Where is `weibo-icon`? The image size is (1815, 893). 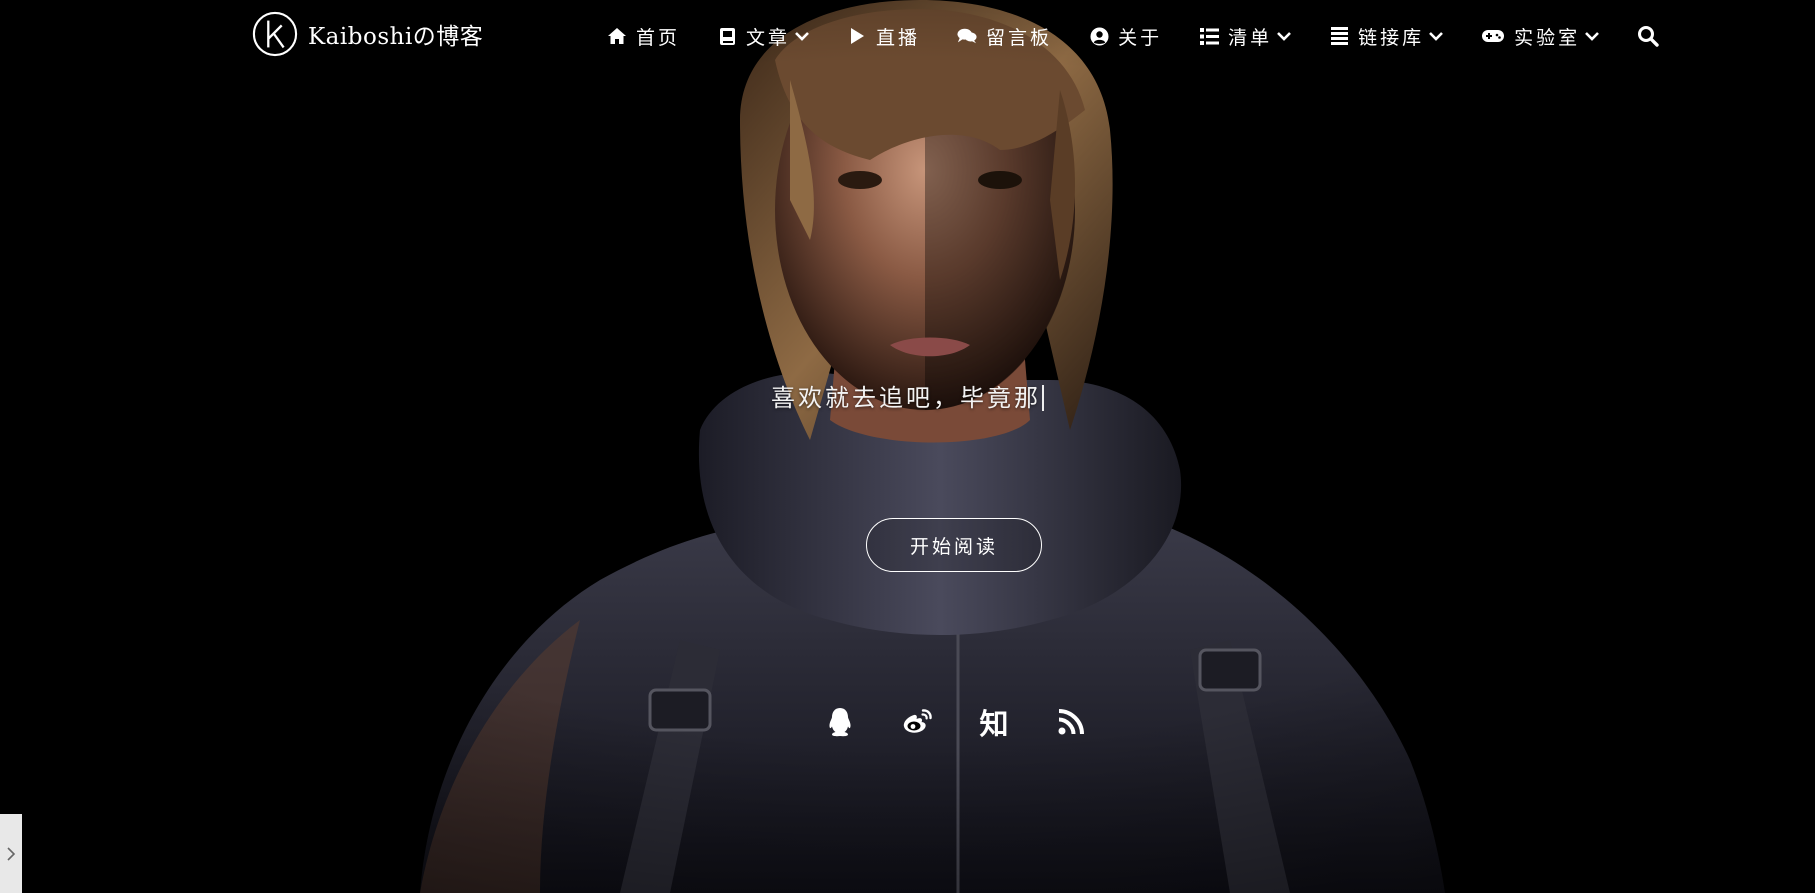 weibo-icon is located at coordinates (917, 721).